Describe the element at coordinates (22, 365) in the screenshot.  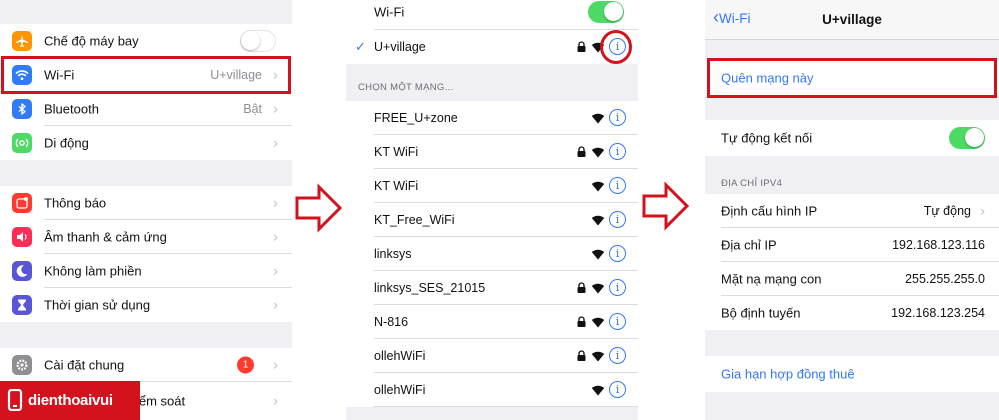
I see `gear-icon` at that location.